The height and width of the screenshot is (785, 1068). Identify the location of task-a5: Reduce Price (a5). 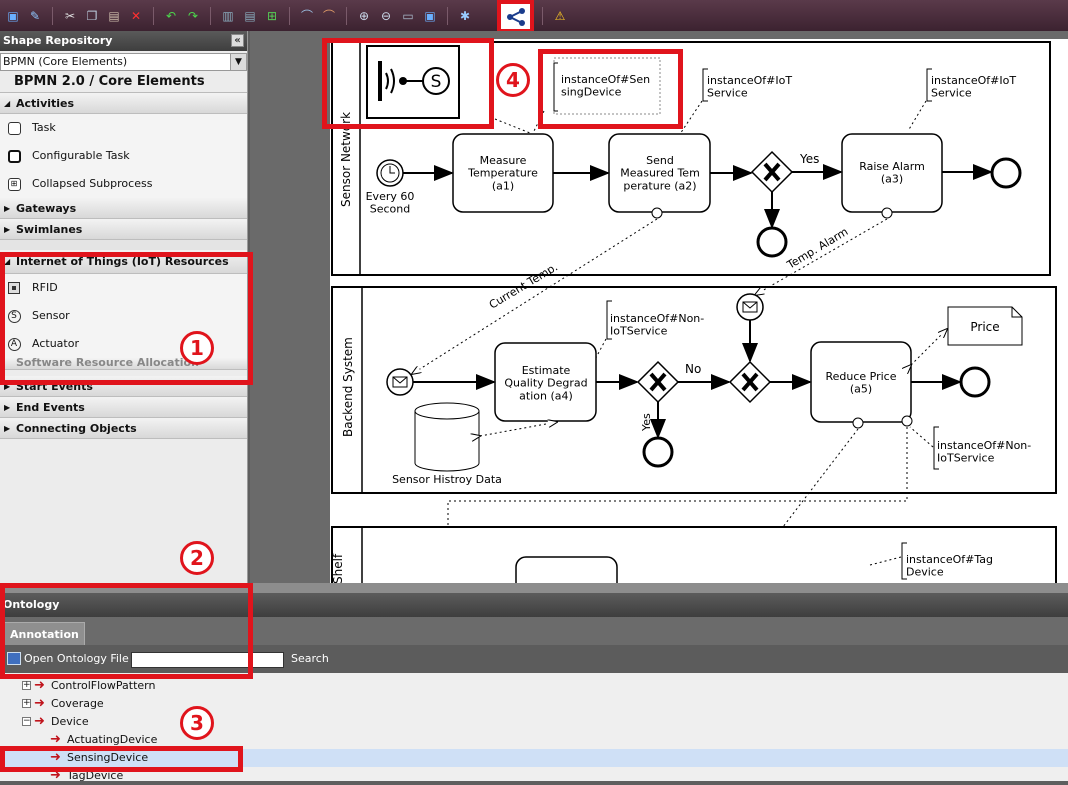
(861, 385).